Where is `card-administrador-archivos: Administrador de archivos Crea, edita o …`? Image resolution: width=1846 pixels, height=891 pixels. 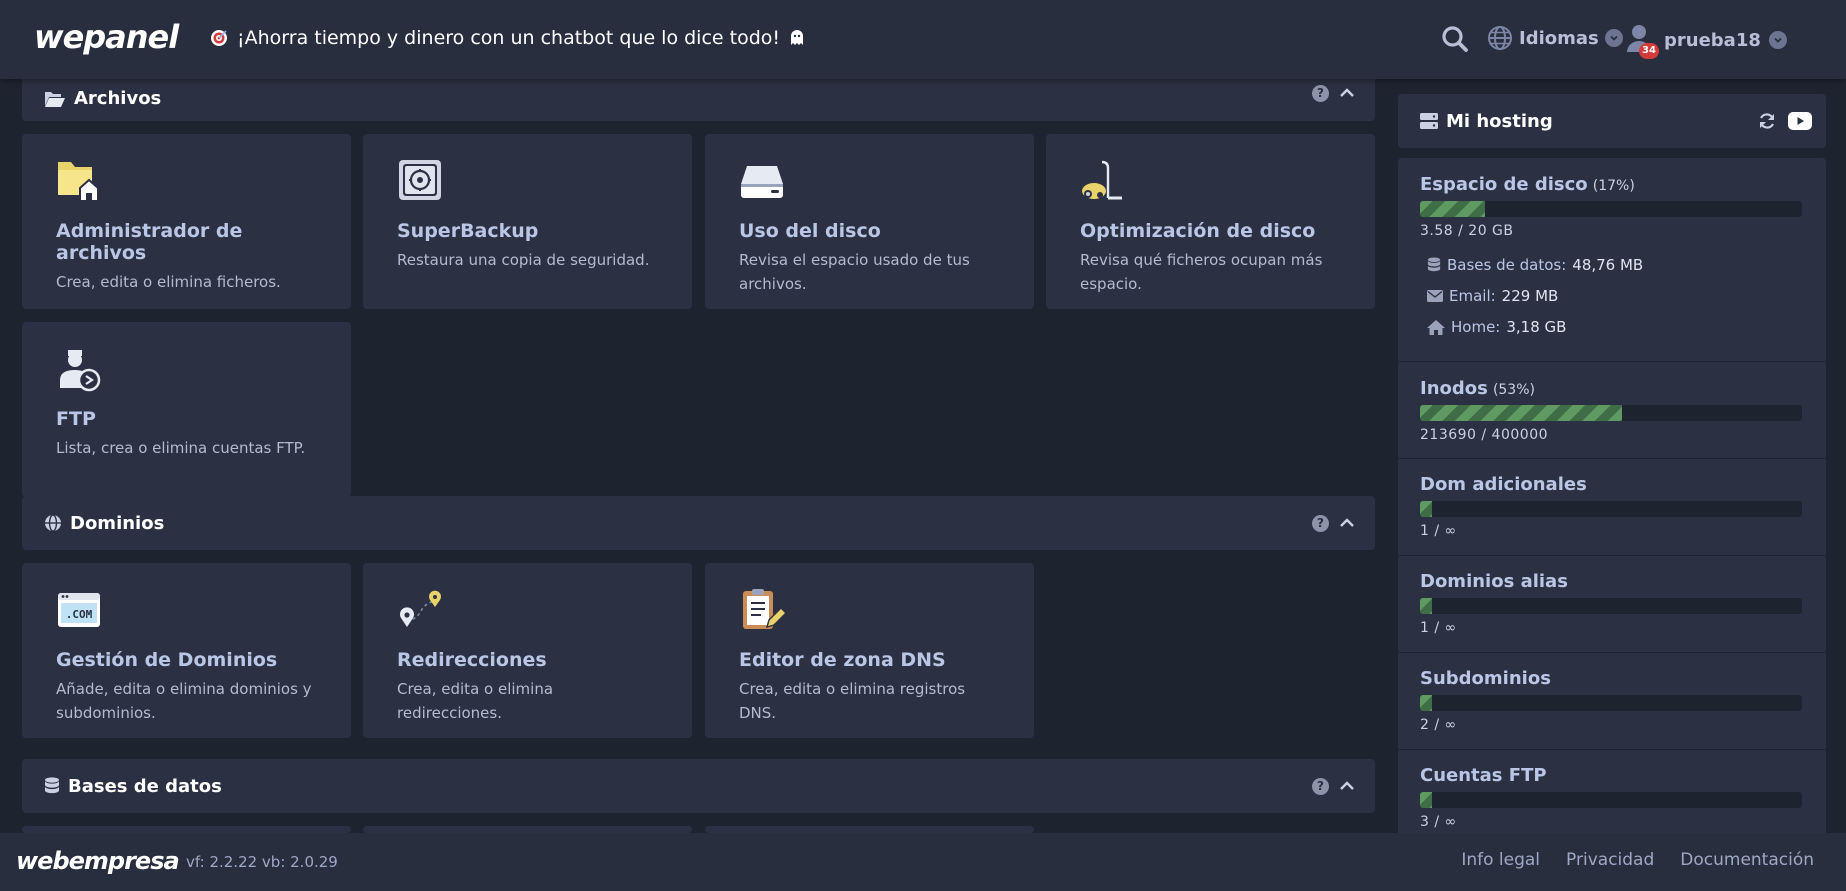
card-administrador-archivos: Administrador de archivos Crea, edita o … is located at coordinates (186, 221).